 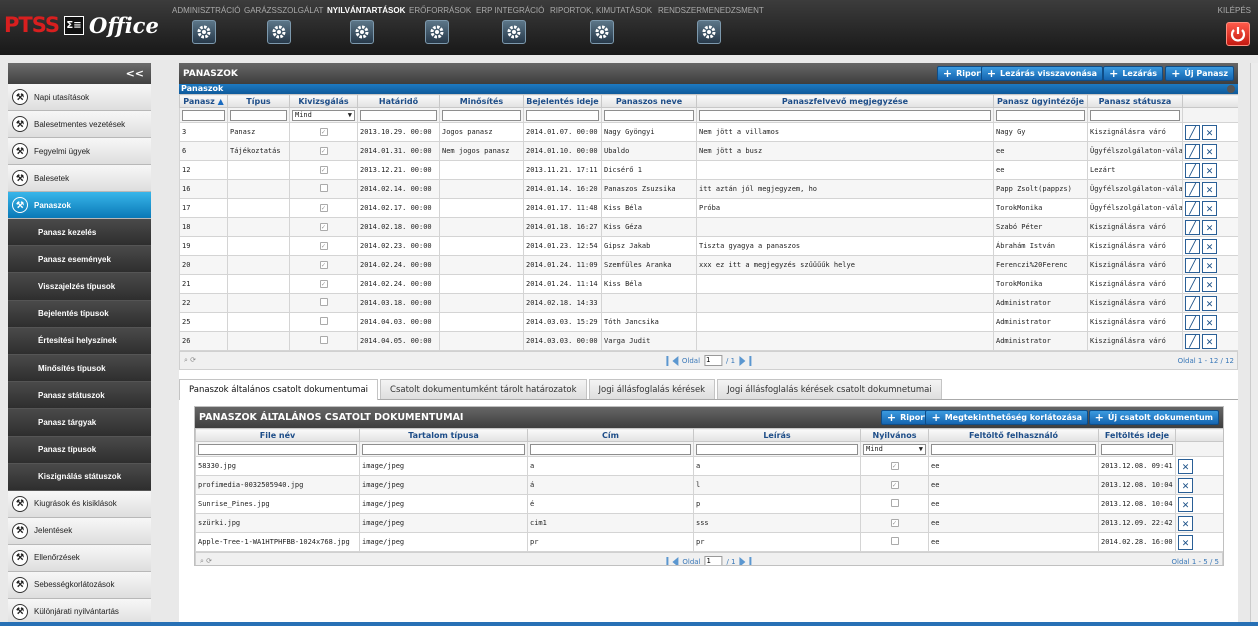 What do you see at coordinates (510, 10) in the screenshot?
I see `menu-erp-integracio: ERP INTEGRÁCIÓ` at bounding box center [510, 10].